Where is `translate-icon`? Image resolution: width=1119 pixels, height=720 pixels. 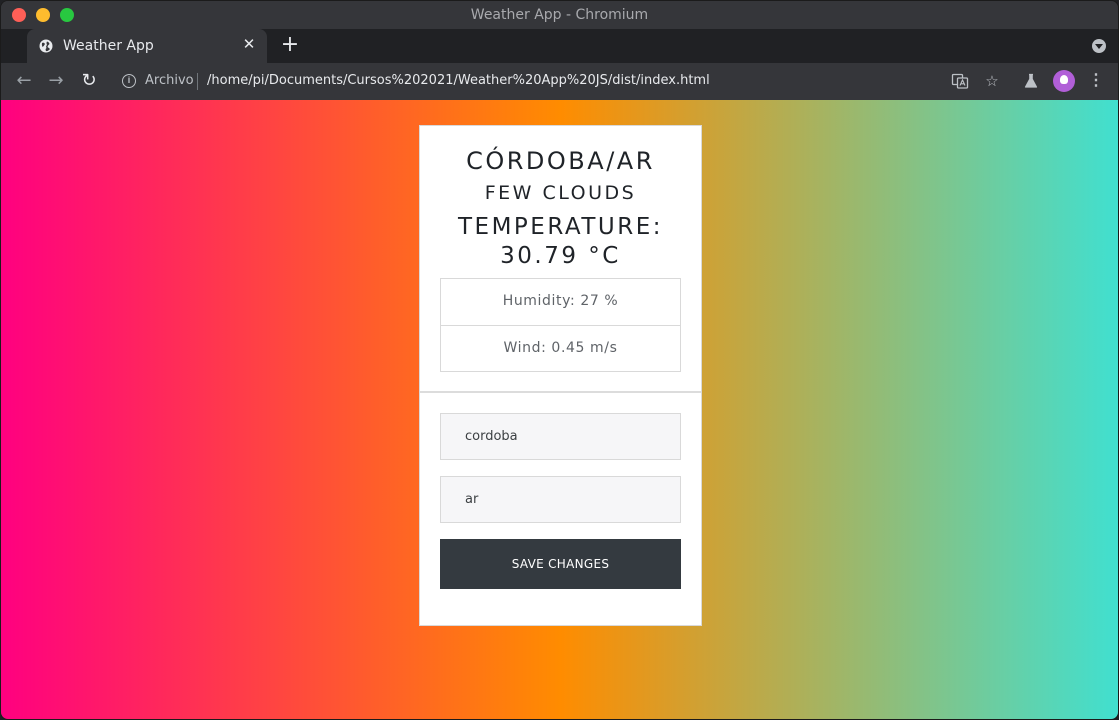
translate-icon is located at coordinates (960, 81).